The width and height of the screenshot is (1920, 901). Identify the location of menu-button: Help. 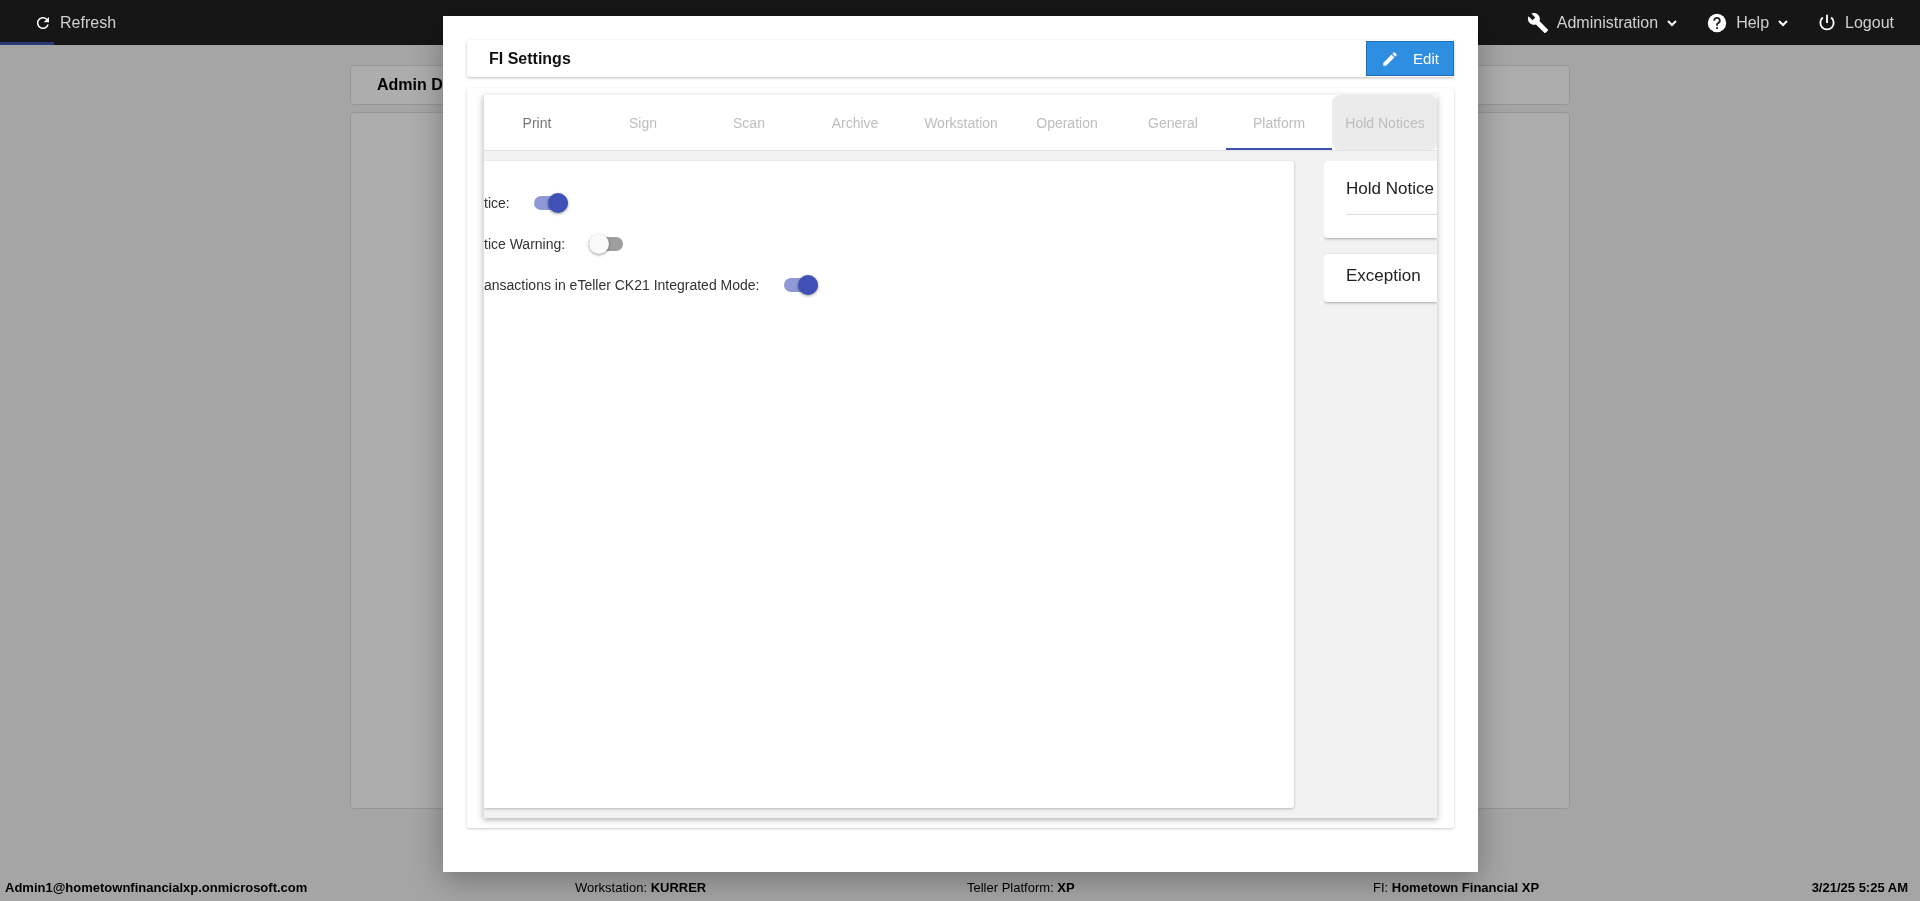
(1748, 22).